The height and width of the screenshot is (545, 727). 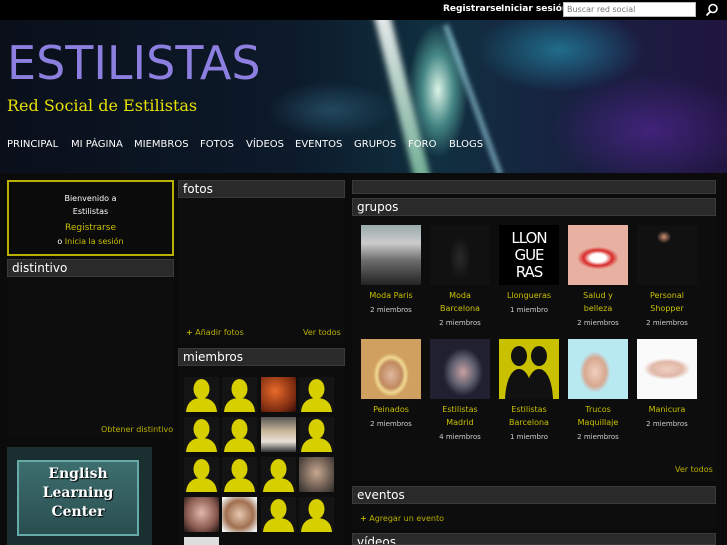 I want to click on nav-item-foro: FORO, so click(x=422, y=144).